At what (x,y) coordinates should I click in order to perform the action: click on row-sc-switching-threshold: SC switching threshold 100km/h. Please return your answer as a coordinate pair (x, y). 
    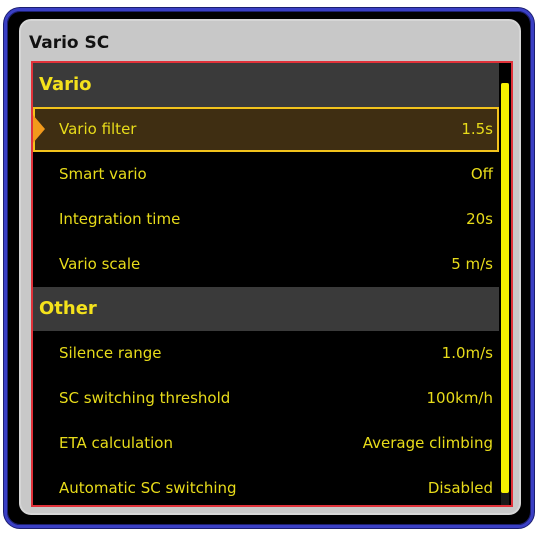
    Looking at the image, I should click on (266, 398).